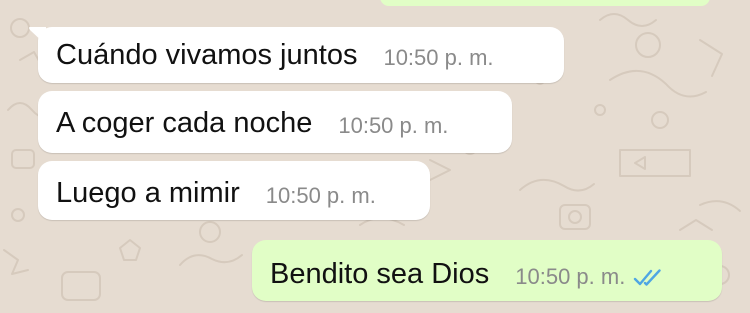 The image size is (750, 313). I want to click on message-text: Bendito sea Dios, so click(380, 274).